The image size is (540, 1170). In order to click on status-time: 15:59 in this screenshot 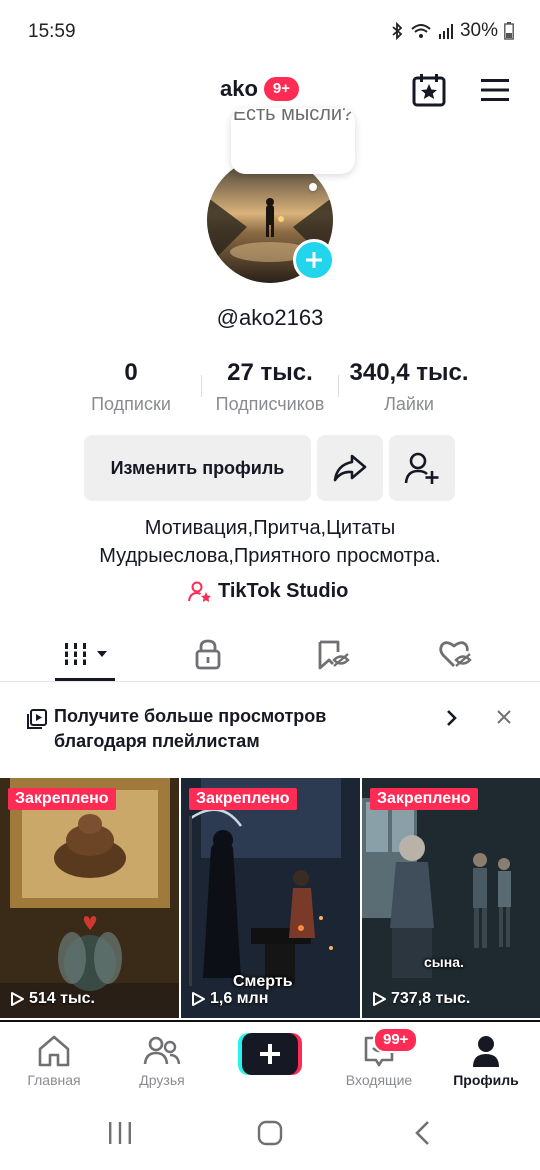, I will do `click(52, 31)`.